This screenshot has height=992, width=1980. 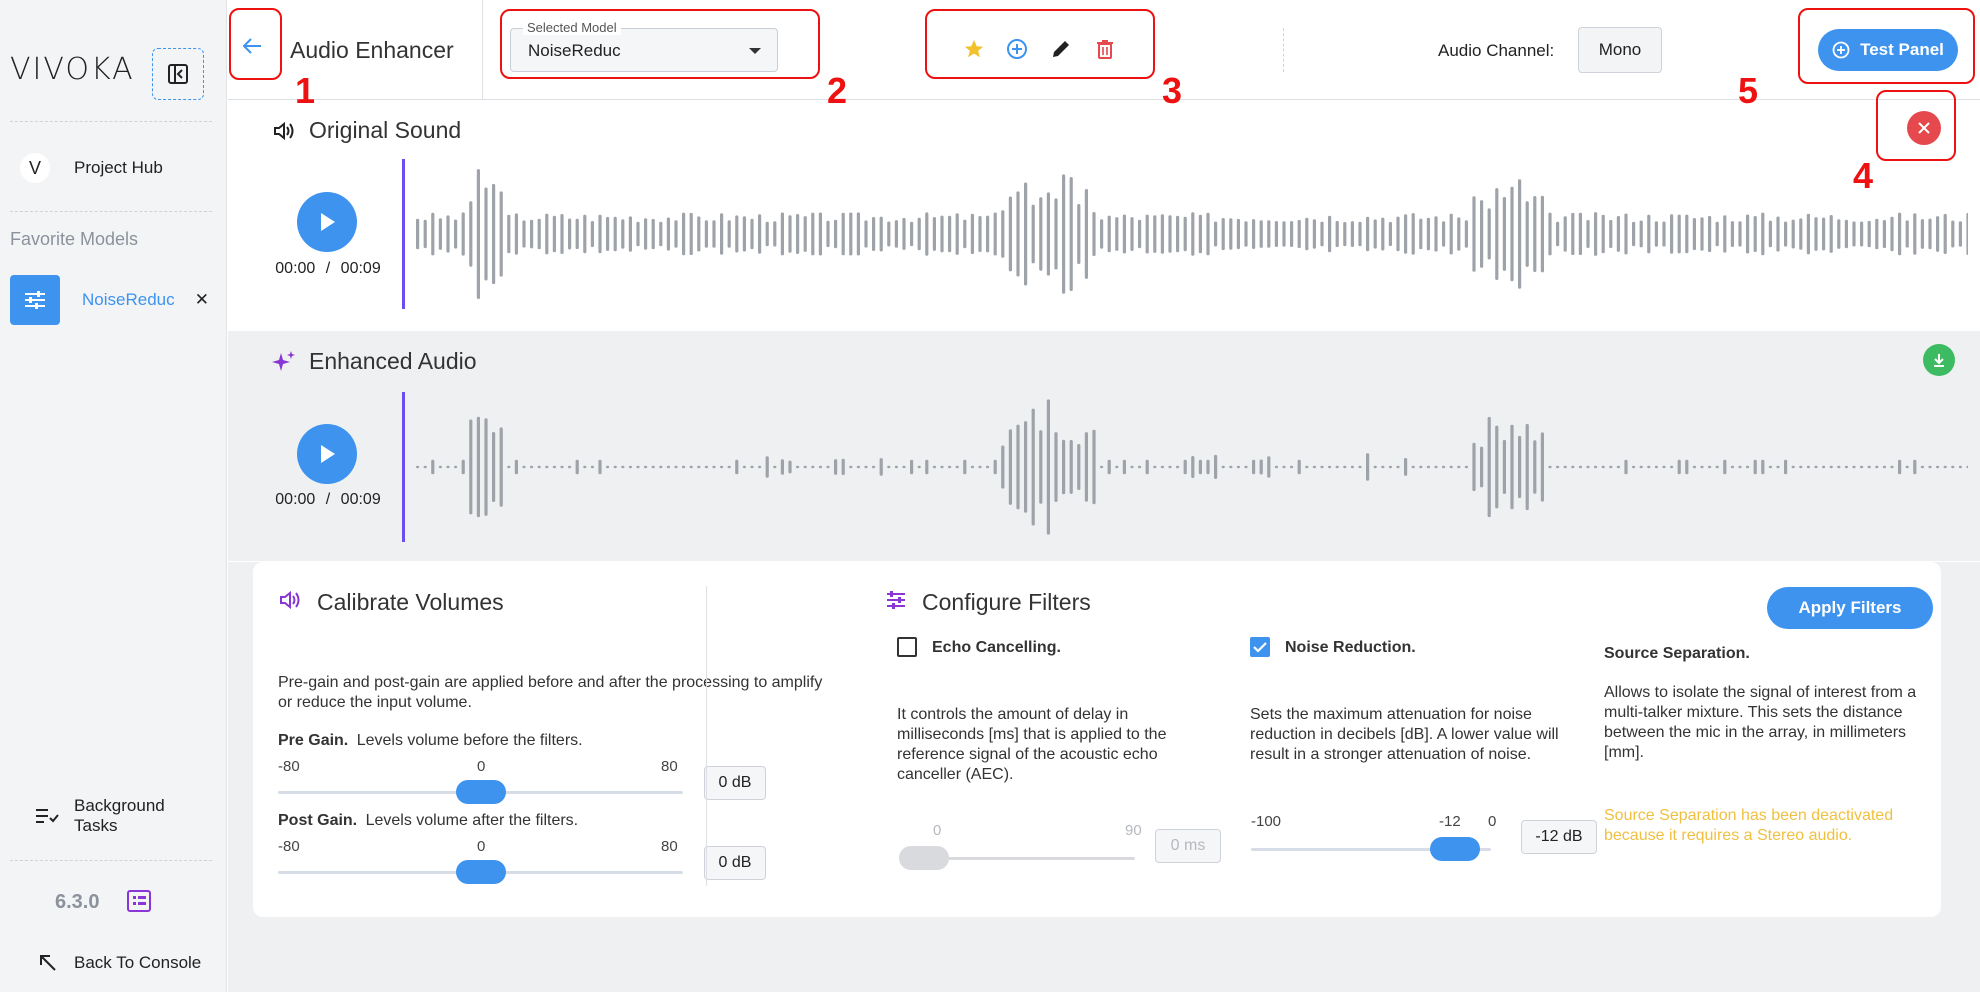 I want to click on project-hub-link: V Project Hub, so click(x=120, y=168).